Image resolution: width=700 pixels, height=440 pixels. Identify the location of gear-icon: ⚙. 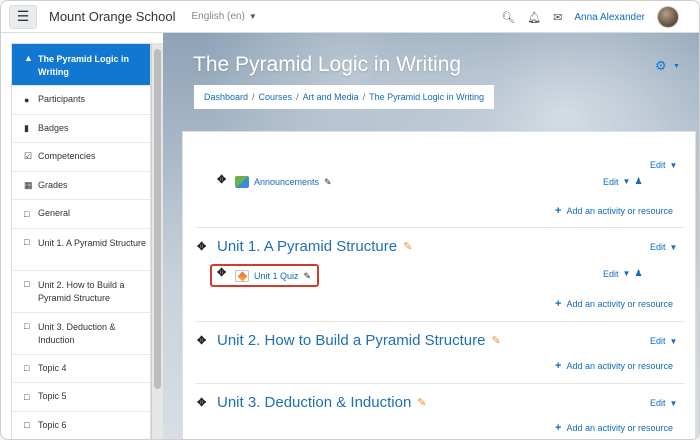
(661, 66).